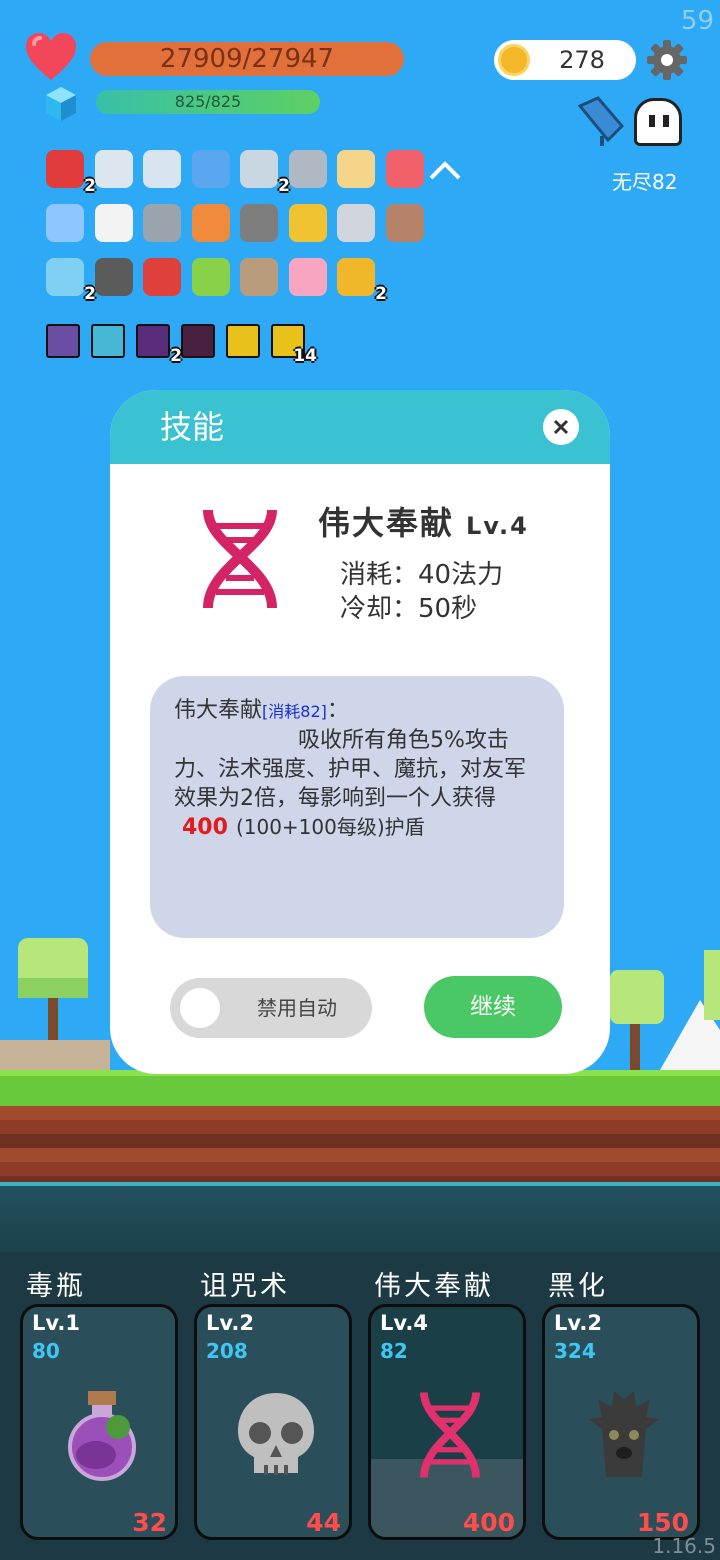 This screenshot has height=1560, width=720. I want to click on shadow-buff-icon, so click(198, 341).